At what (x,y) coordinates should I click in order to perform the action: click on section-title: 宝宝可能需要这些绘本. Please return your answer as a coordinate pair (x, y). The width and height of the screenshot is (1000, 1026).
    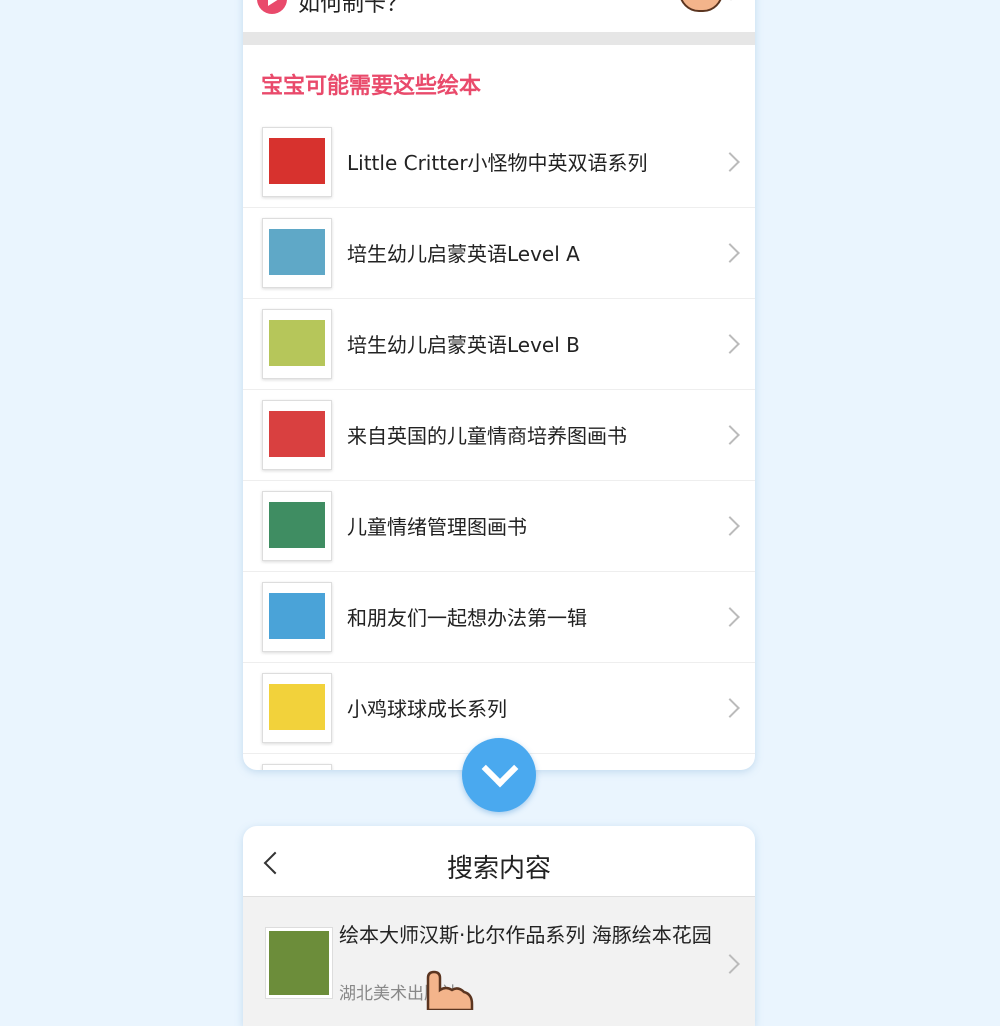
    Looking at the image, I should click on (371, 84).